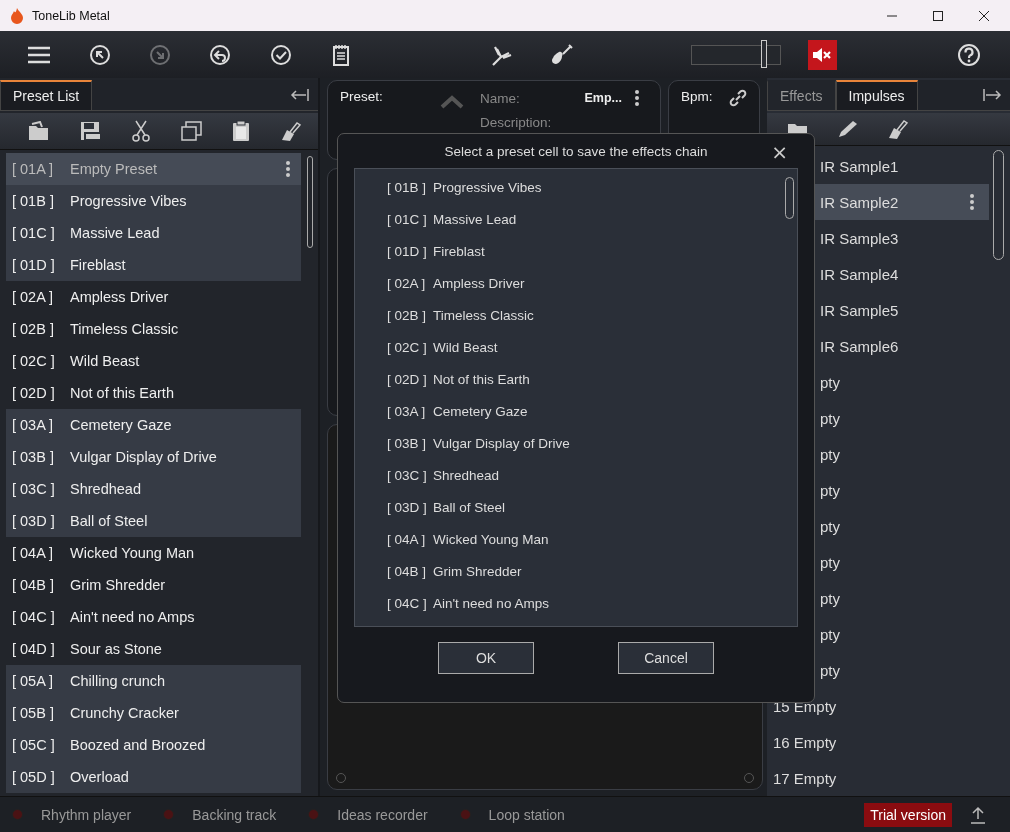  What do you see at coordinates (39, 131) in the screenshot?
I see `folder-icon` at bounding box center [39, 131].